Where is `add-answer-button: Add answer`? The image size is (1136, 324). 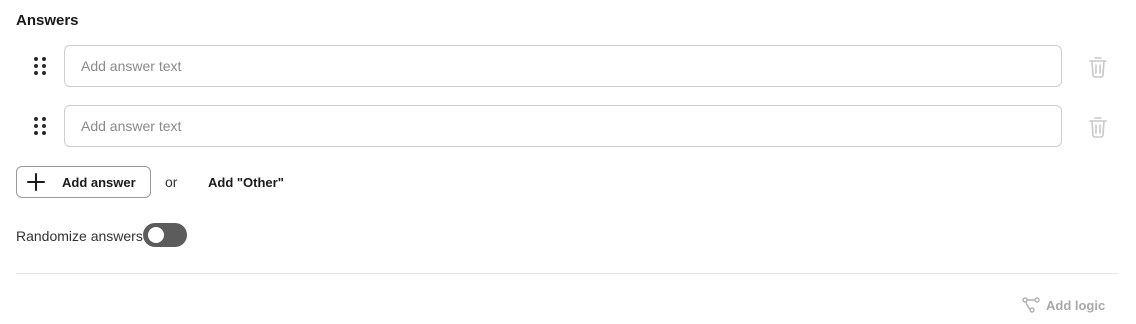 add-answer-button: Add answer is located at coordinates (83, 182).